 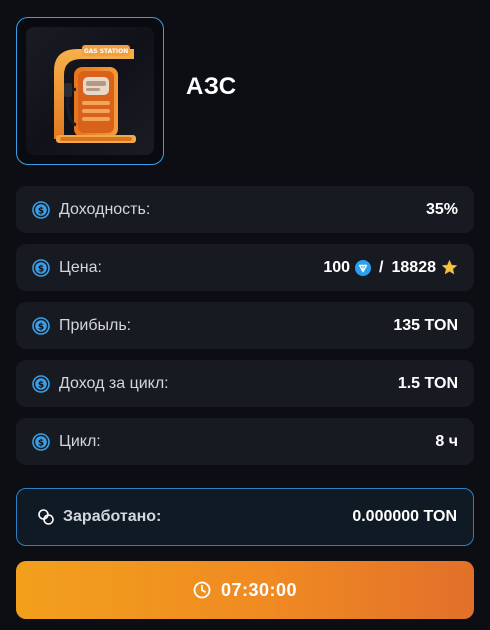 I want to click on item-header: GAS STATION АЗС, so click(x=126, y=91).